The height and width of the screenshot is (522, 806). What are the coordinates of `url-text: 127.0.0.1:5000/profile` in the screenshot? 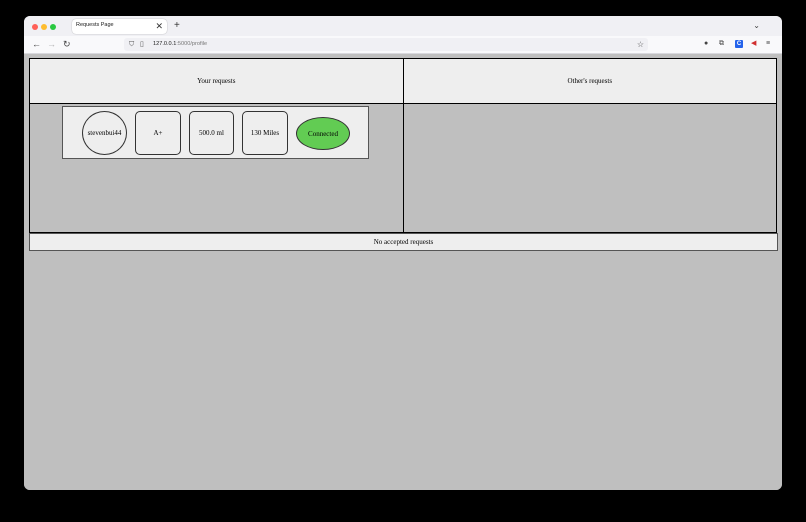 It's located at (180, 44).